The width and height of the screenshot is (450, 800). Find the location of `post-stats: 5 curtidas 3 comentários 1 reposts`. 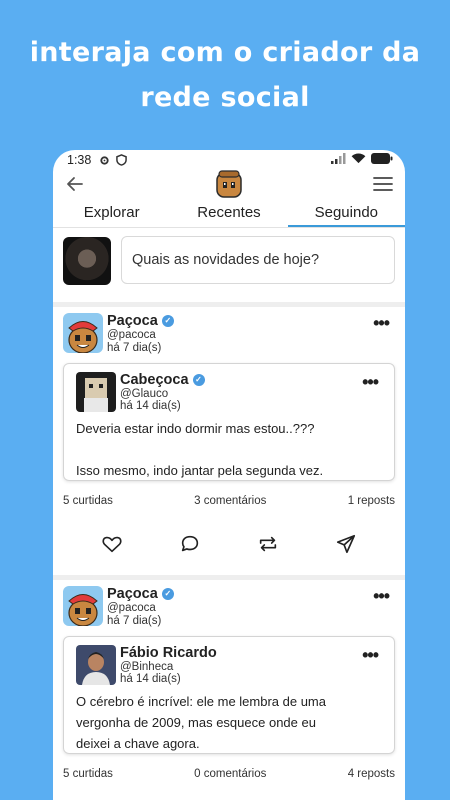

post-stats: 5 curtidas 3 comentários 1 reposts is located at coordinates (229, 501).